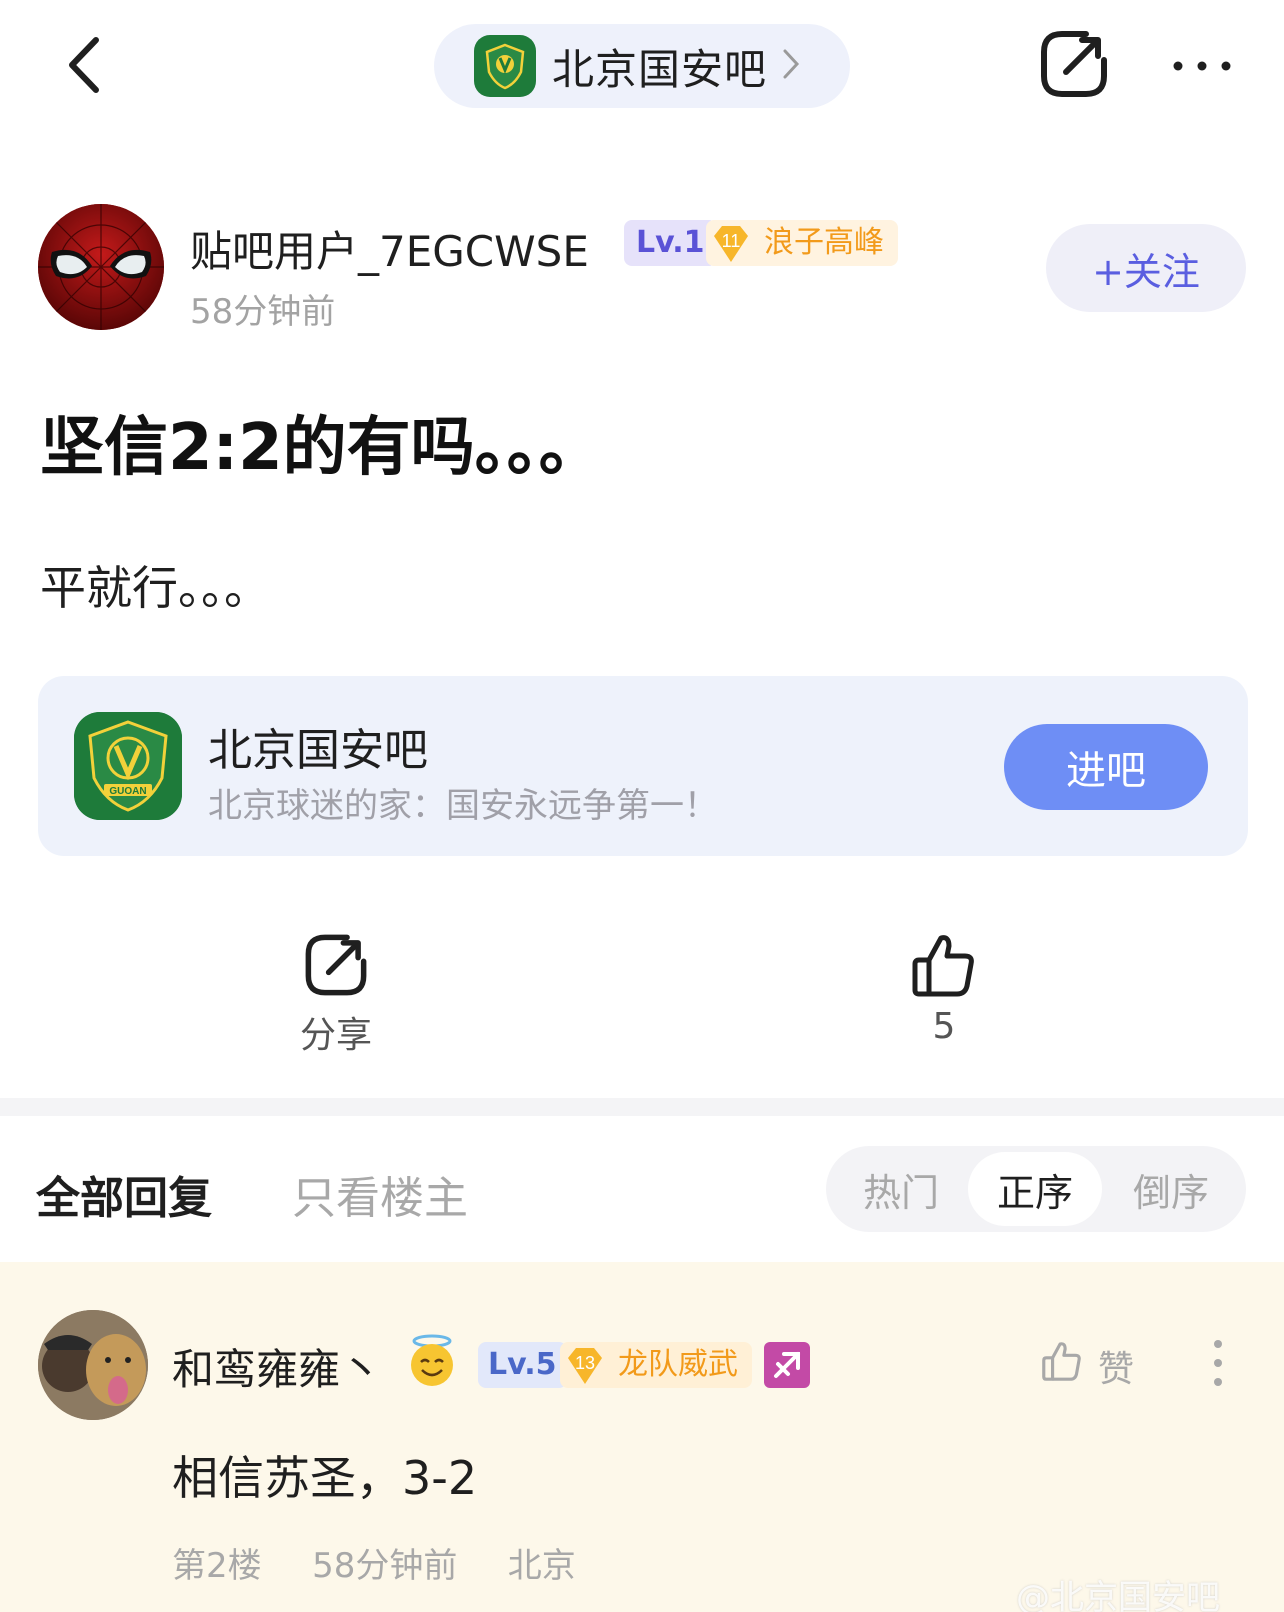 Image resolution: width=1284 pixels, height=1612 pixels. What do you see at coordinates (944, 1026) in the screenshot?
I see `like-count: 5` at bounding box center [944, 1026].